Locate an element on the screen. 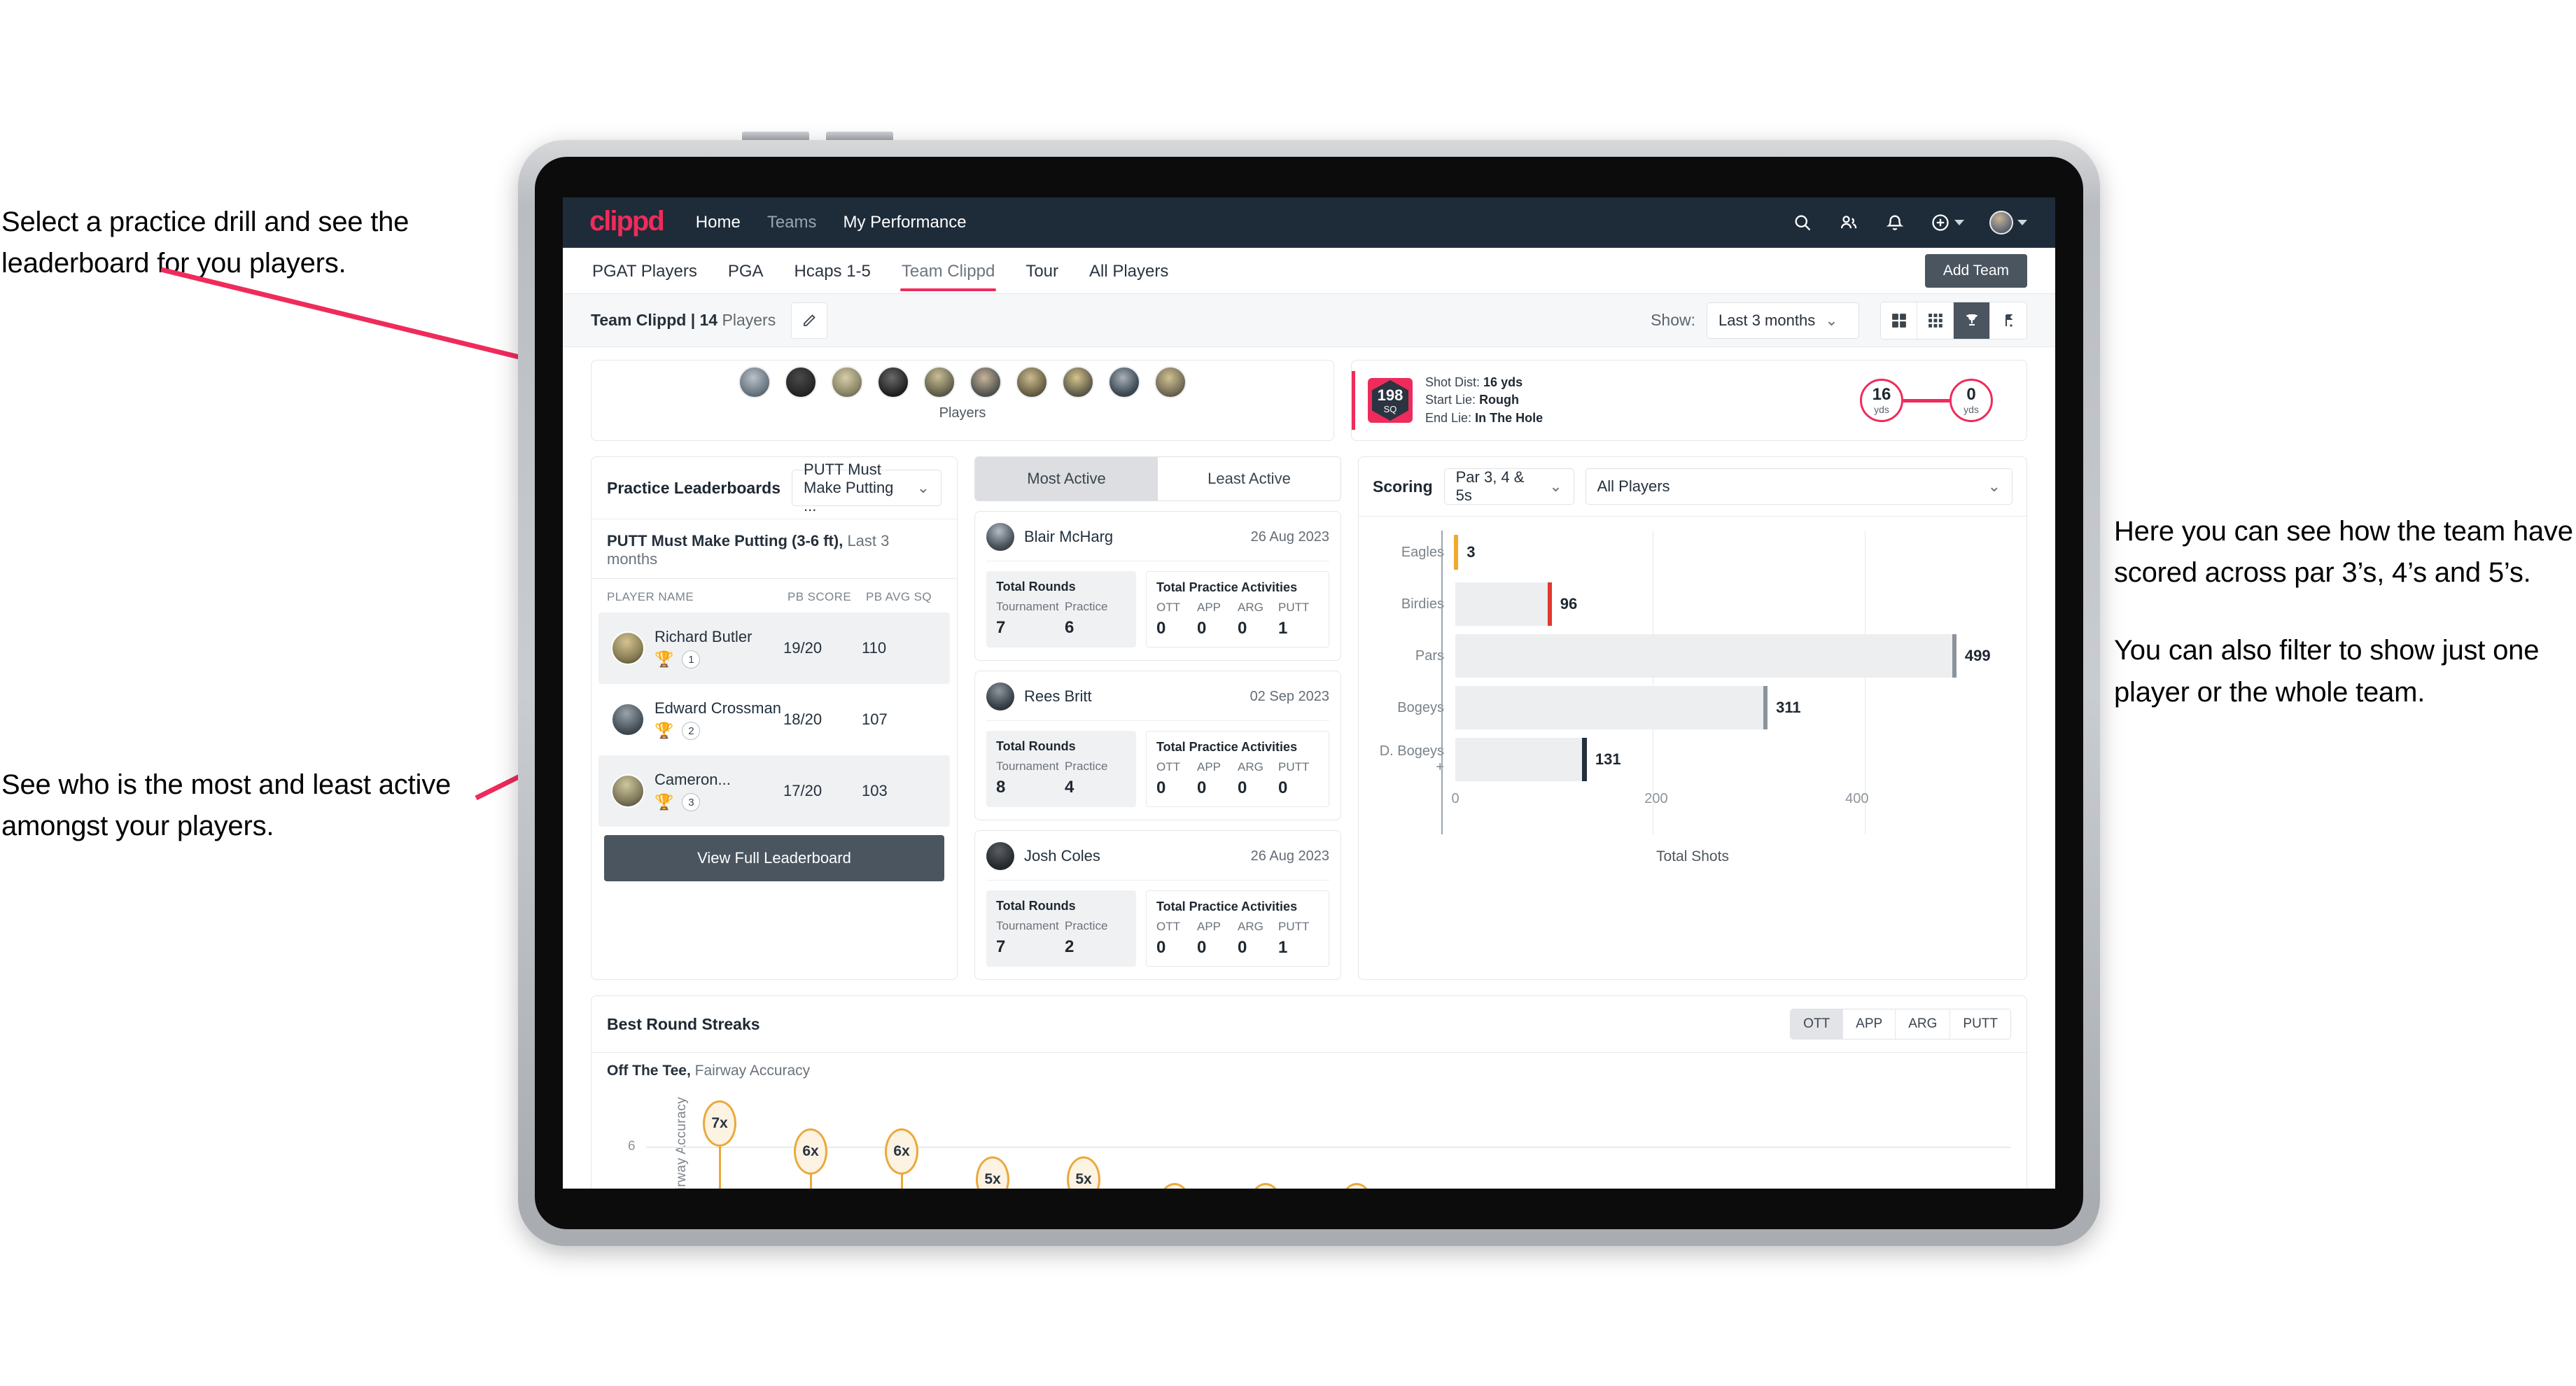  total-rounds-cols: Tournament 8 Practice 4 is located at coordinates (1061, 778).